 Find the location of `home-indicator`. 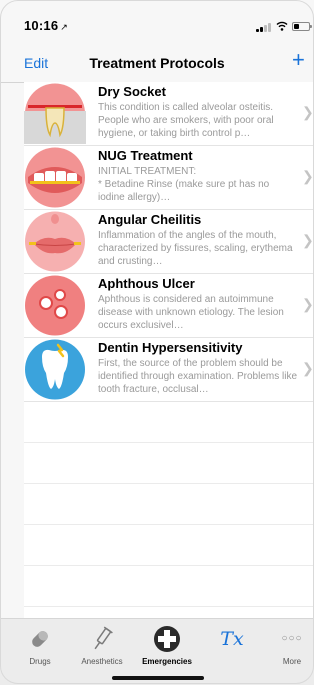

home-indicator is located at coordinates (158, 678).